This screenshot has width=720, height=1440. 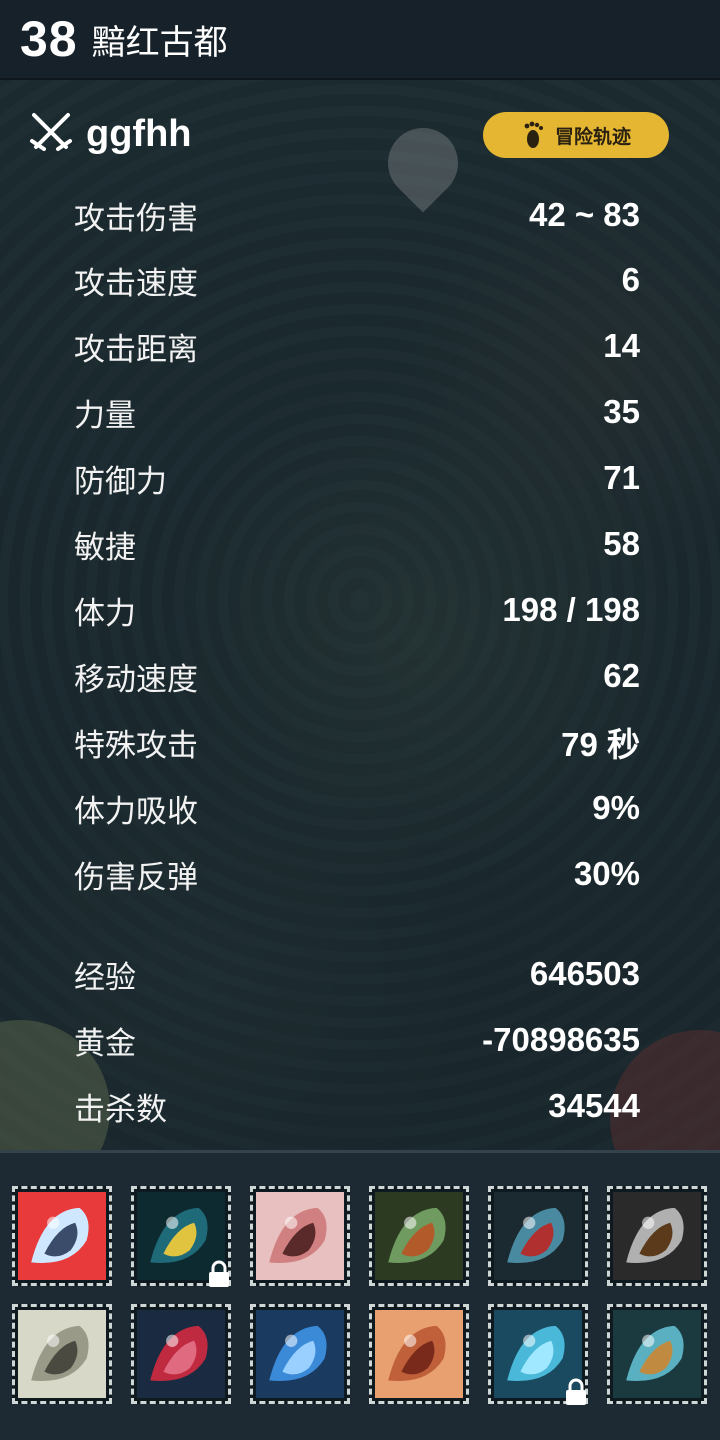 I want to click on location-name: 黯红古都, so click(x=159, y=42).